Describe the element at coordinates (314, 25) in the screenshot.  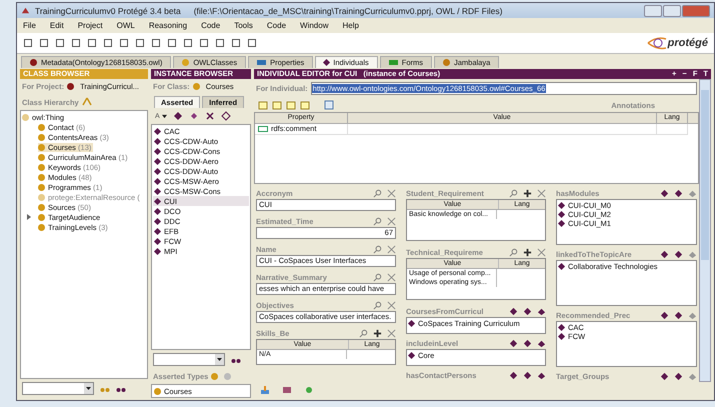
I see `menu-item: Window` at that location.